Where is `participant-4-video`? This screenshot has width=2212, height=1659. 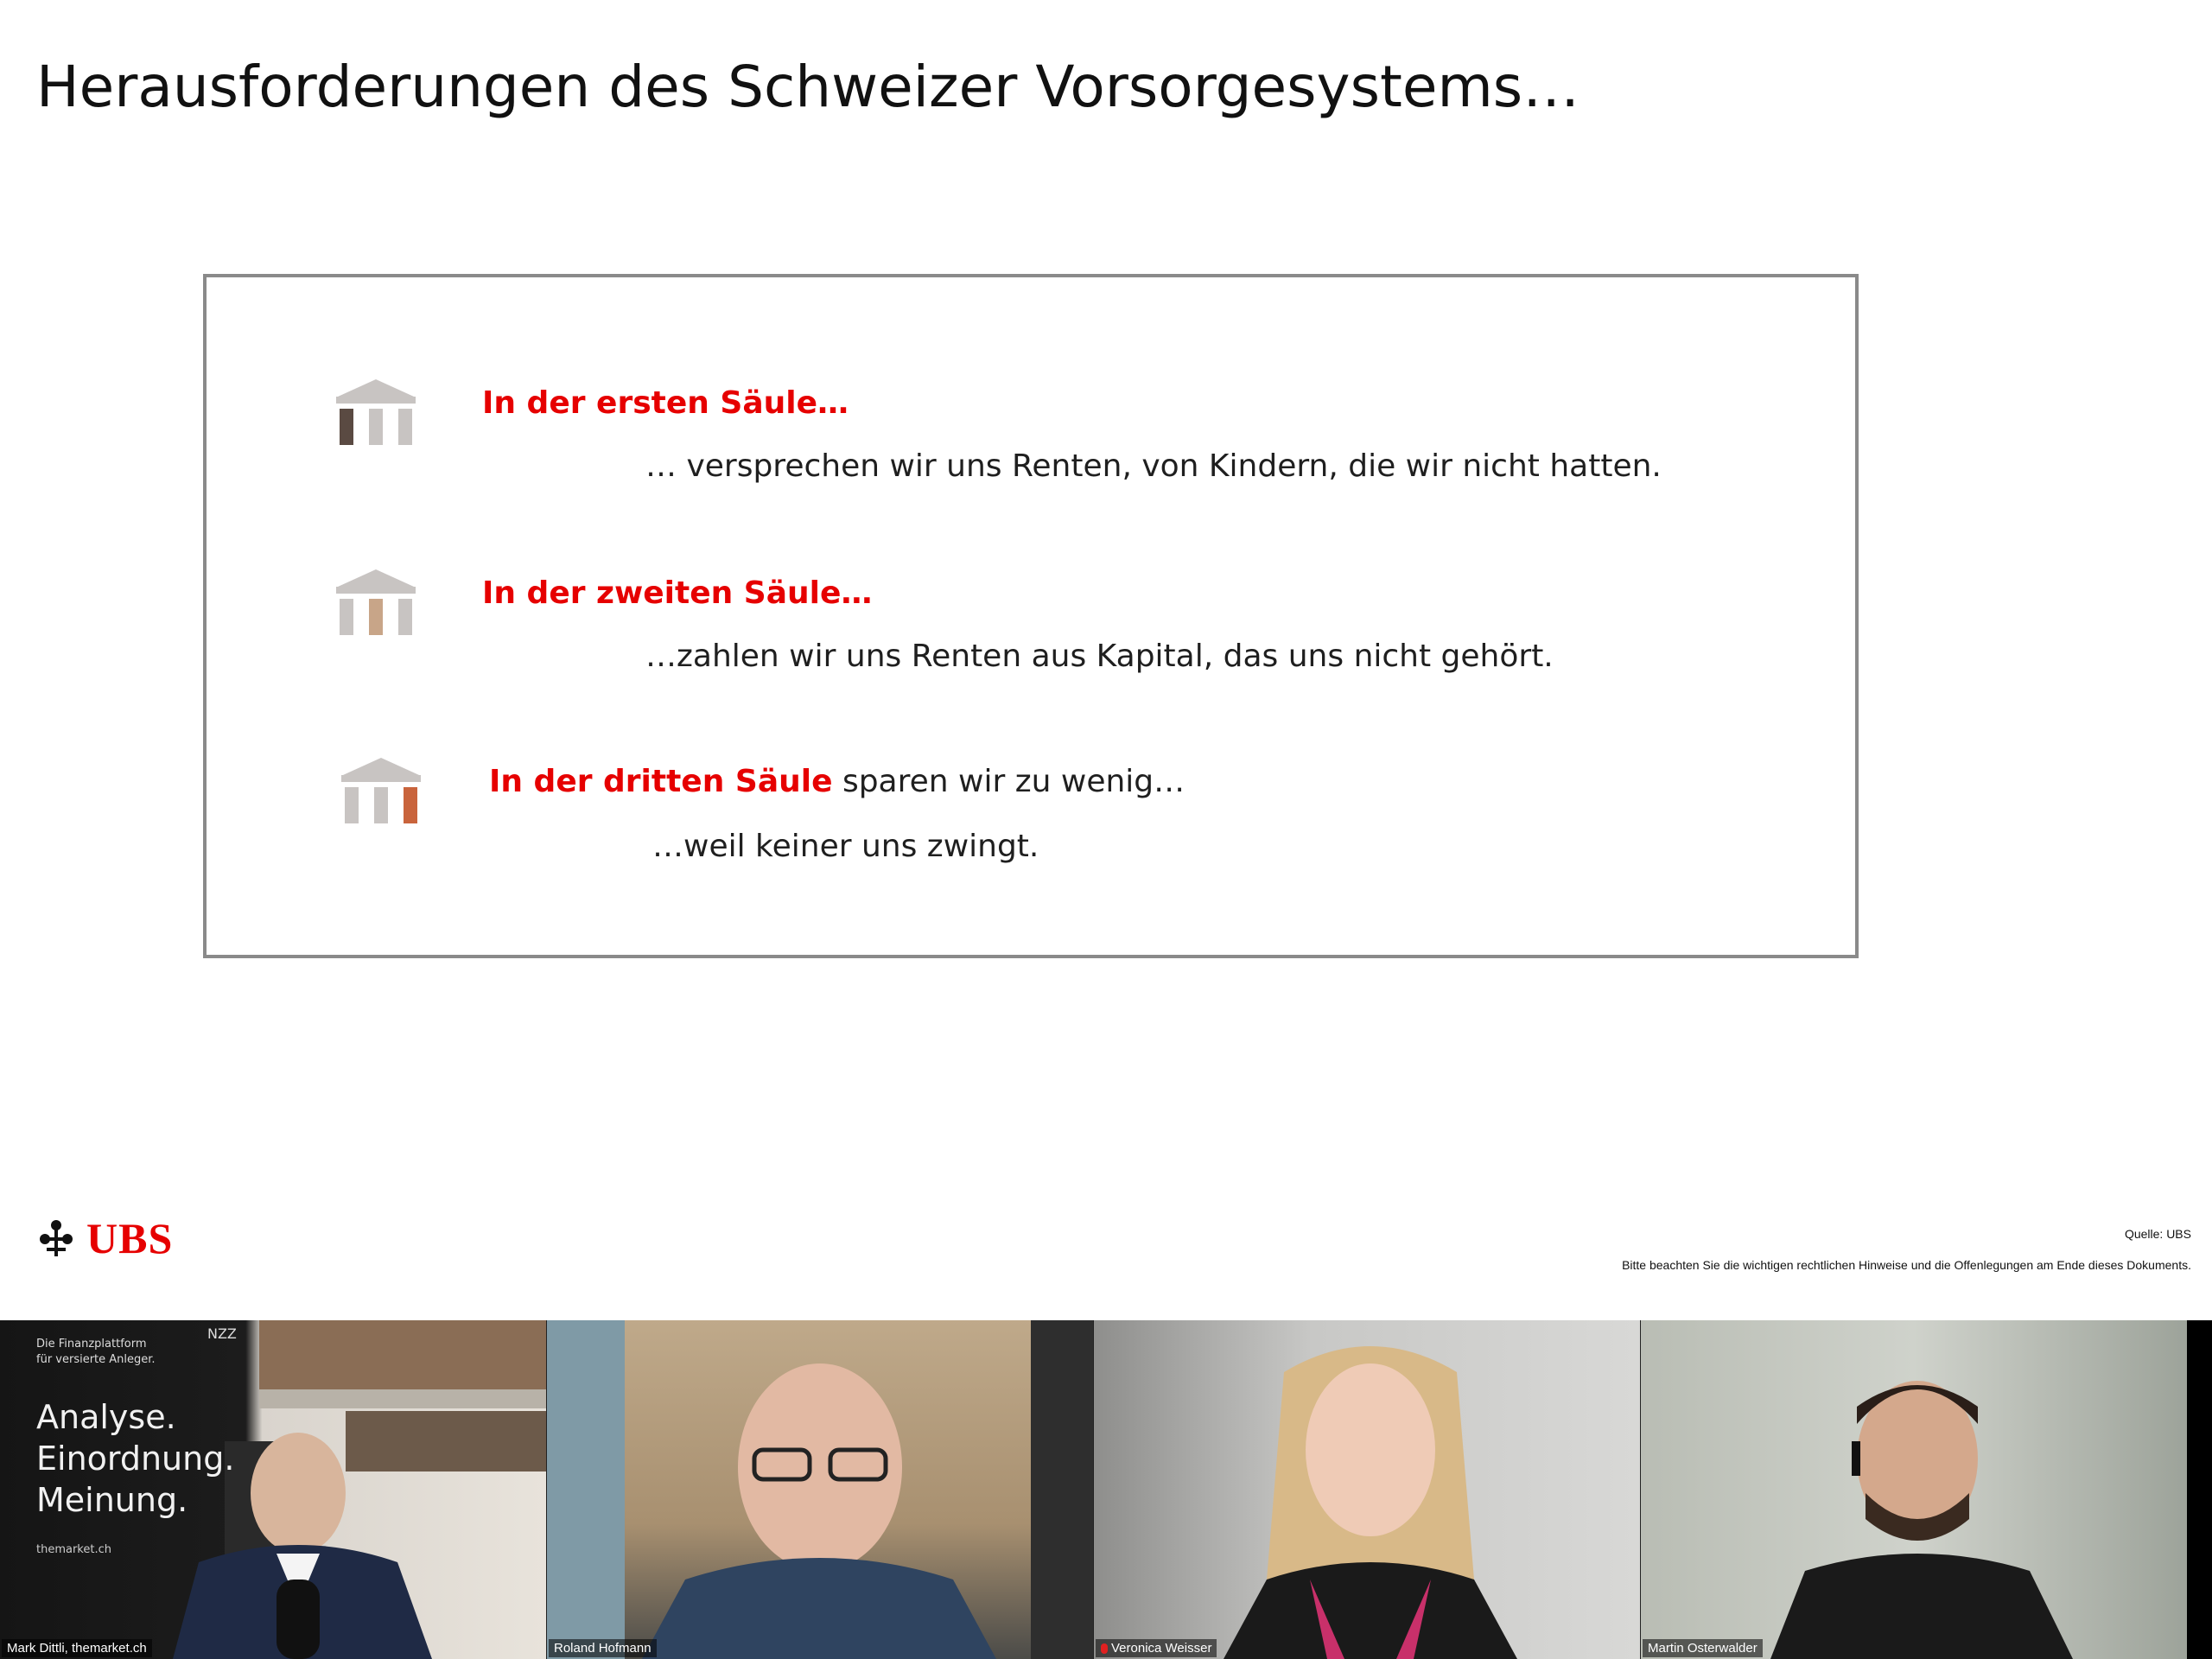 participant-4-video is located at coordinates (1921, 1520).